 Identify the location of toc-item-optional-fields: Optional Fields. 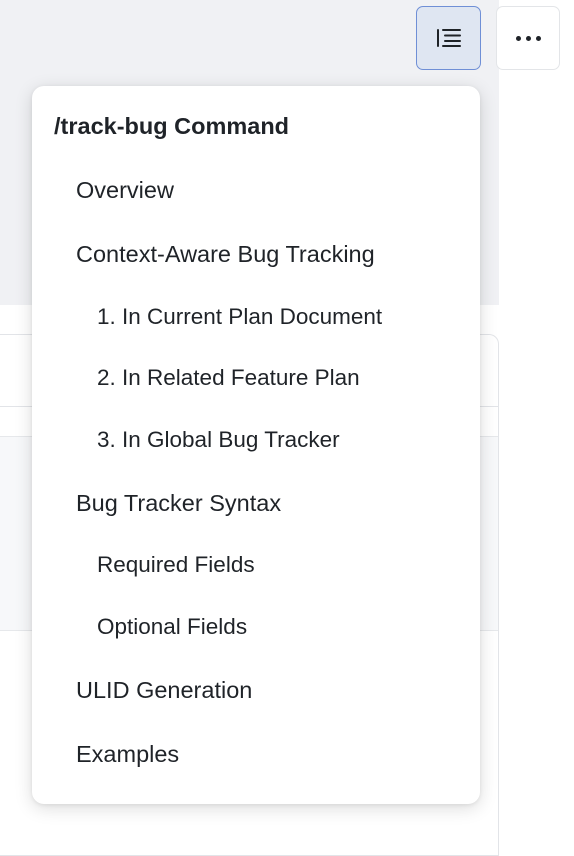
(256, 627).